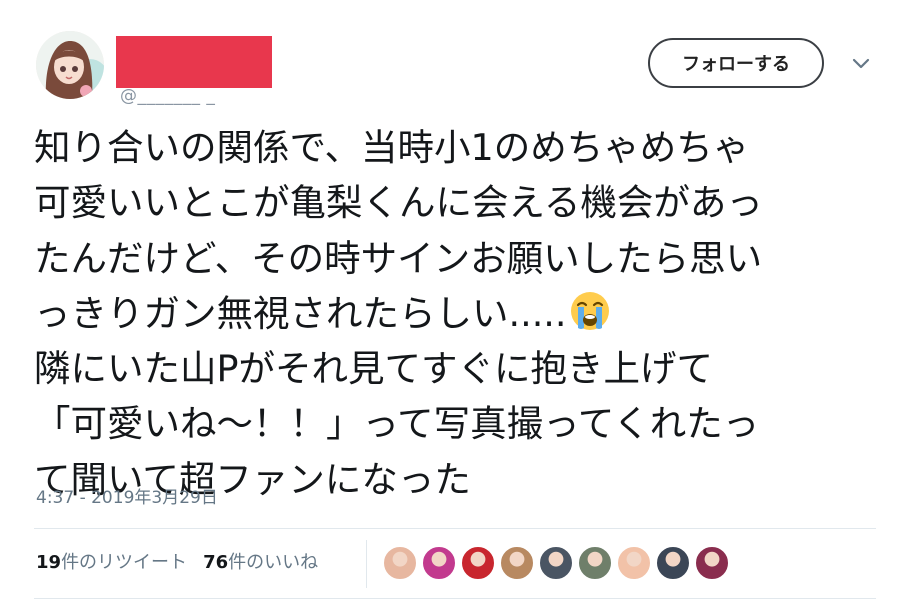  Describe the element at coordinates (273, 562) in the screenshot. I see `like-label: 件のいいね` at that location.